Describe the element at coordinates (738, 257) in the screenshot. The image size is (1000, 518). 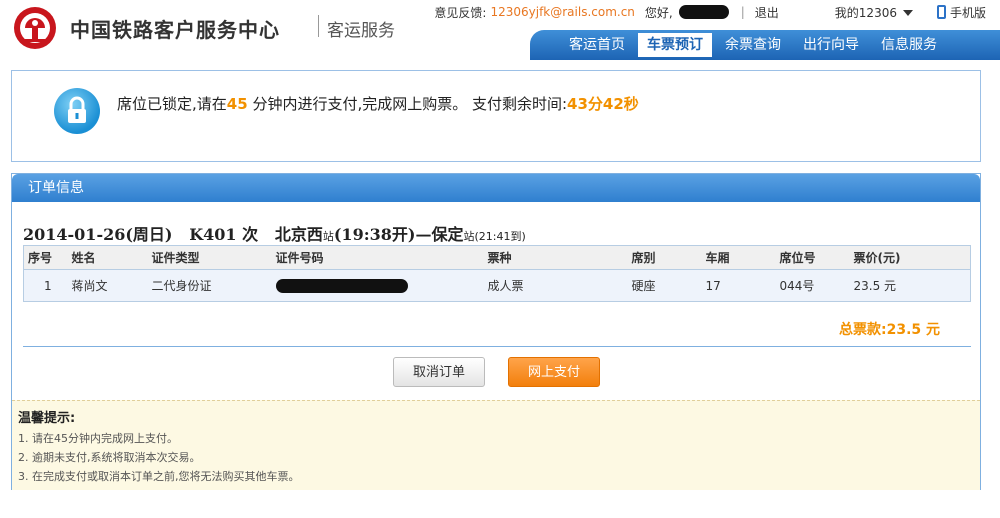
I see `col-car: 车厢` at that location.